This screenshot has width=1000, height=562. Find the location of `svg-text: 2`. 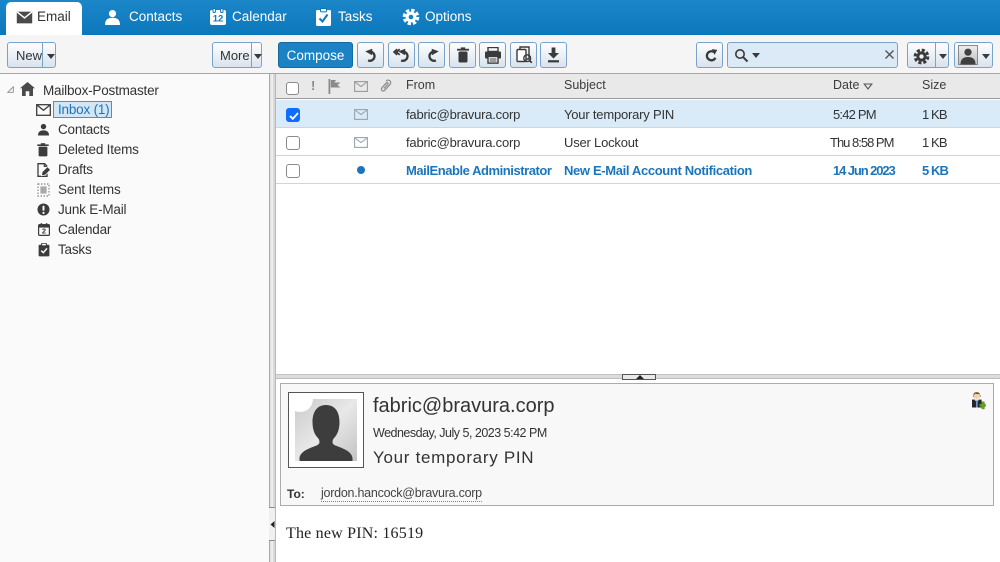

svg-text: 2 is located at coordinates (44, 231).